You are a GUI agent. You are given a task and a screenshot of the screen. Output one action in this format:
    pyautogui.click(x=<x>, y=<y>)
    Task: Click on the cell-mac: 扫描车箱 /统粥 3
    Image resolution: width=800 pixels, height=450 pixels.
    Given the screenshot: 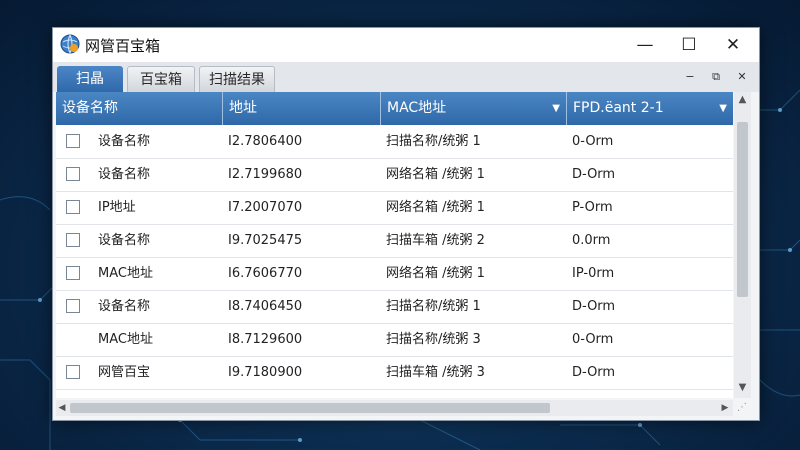 What is the action you would take?
    pyautogui.click(x=435, y=372)
    